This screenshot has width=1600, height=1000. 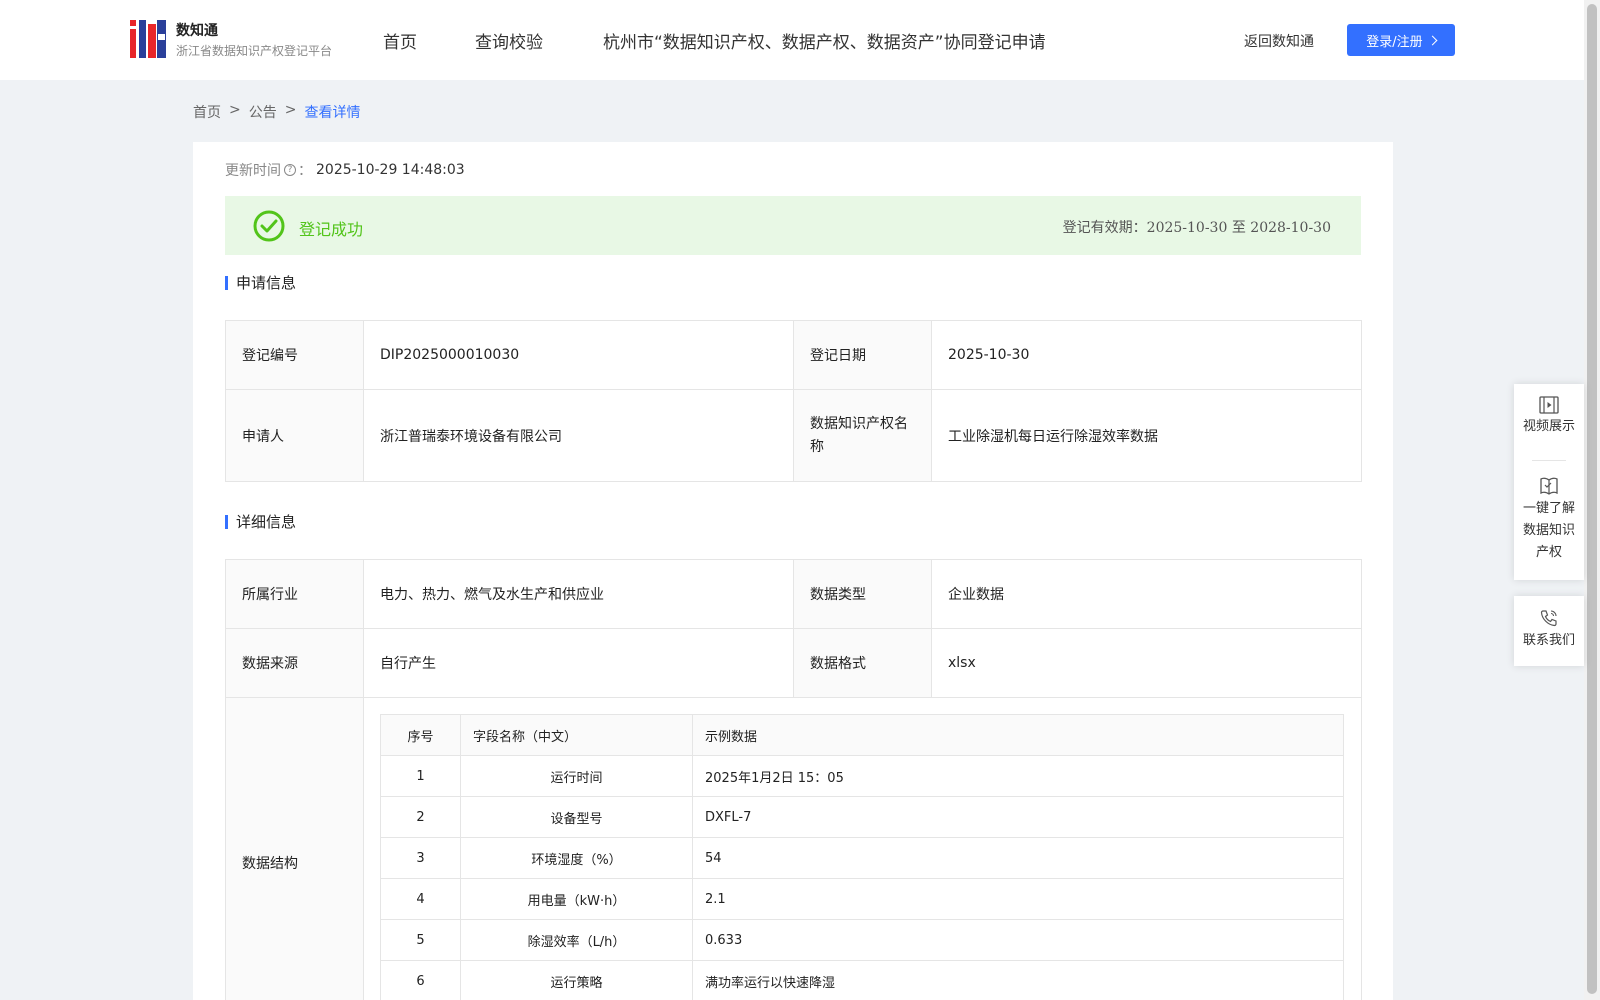 I want to click on row-index: 4, so click(x=420, y=899).